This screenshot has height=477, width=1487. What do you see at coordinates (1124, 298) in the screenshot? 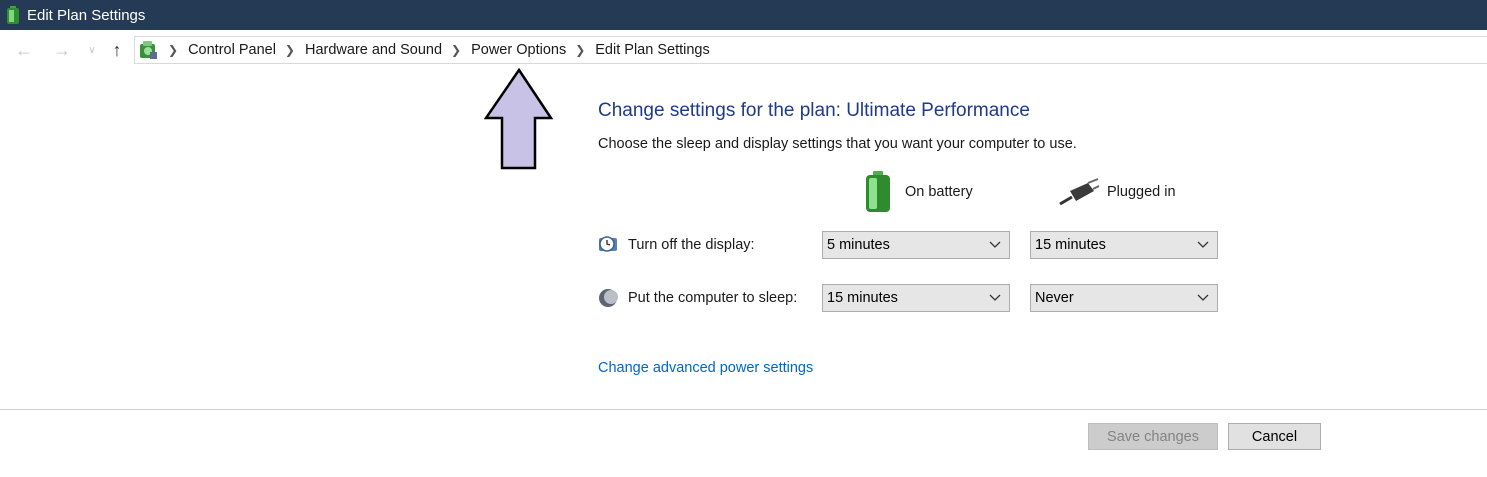
I see `sleep-plugged-select: Never` at bounding box center [1124, 298].